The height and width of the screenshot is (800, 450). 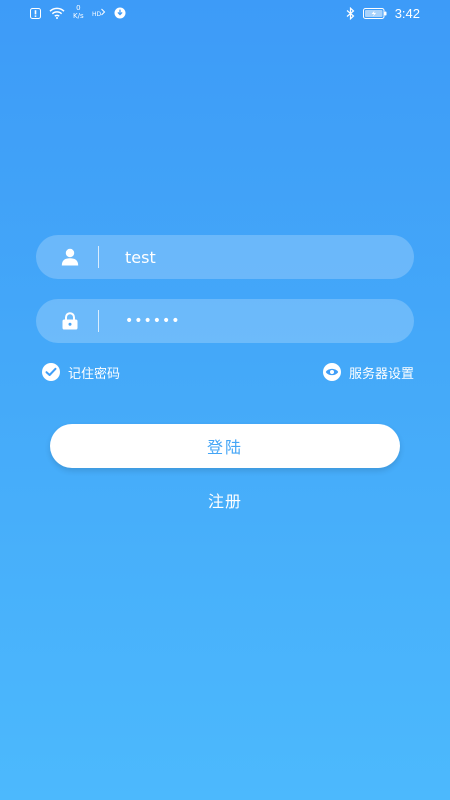 I want to click on download-icon, so click(x=120, y=13).